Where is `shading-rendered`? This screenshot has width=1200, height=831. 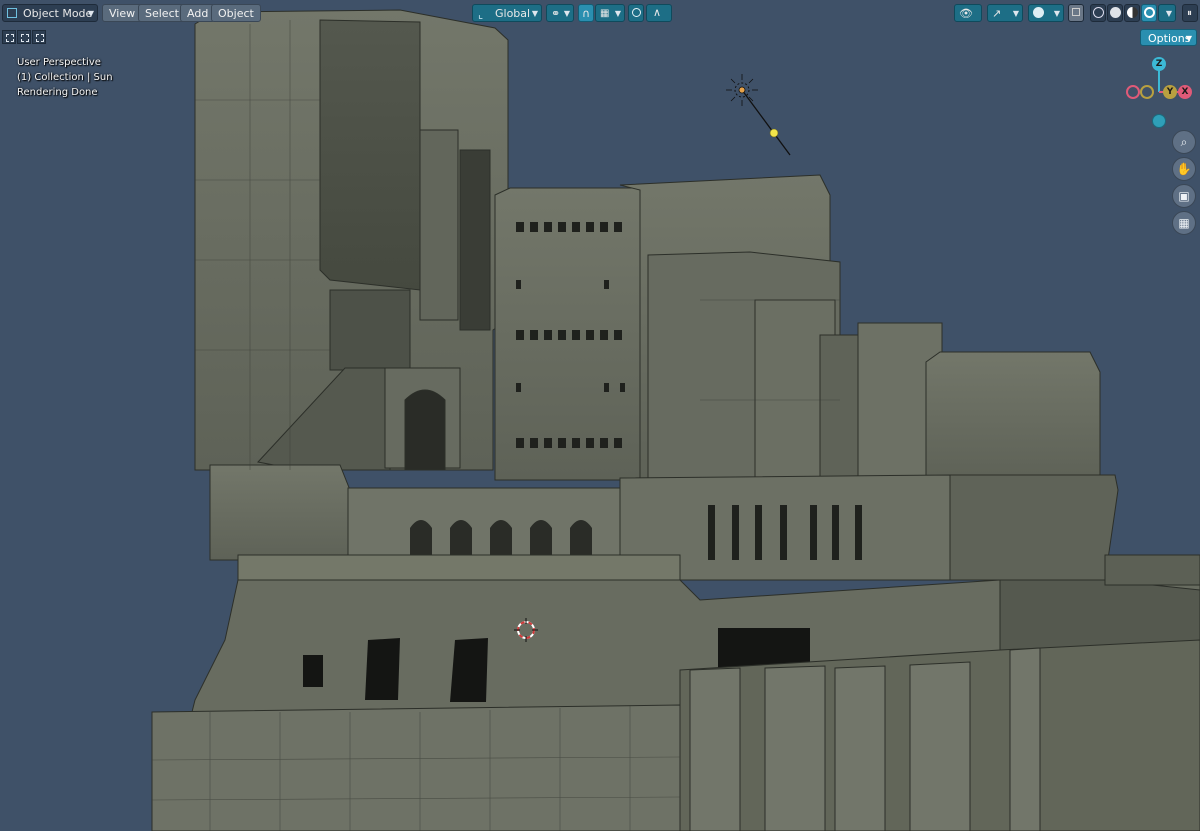
shading-rendered is located at coordinates (1149, 13).